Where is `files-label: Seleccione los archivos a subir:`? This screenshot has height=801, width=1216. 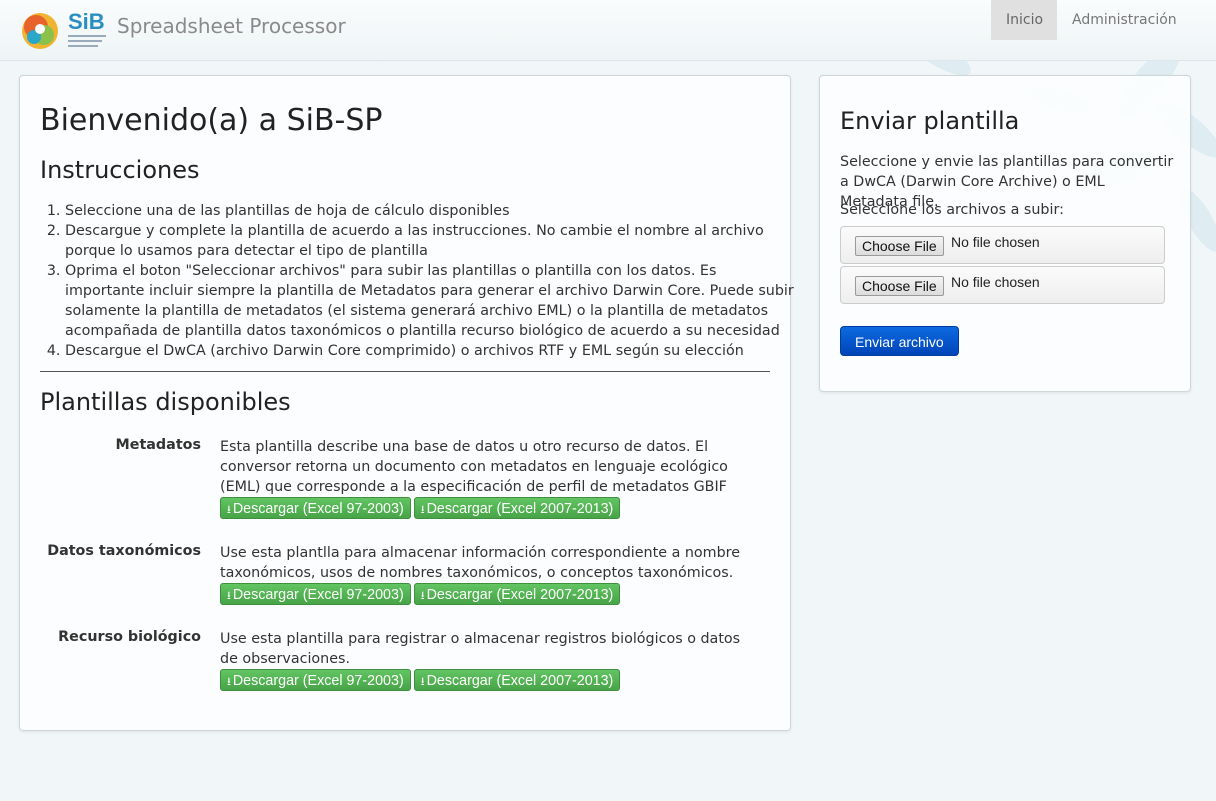 files-label: Seleccione los archivos a subir: is located at coordinates (952, 210).